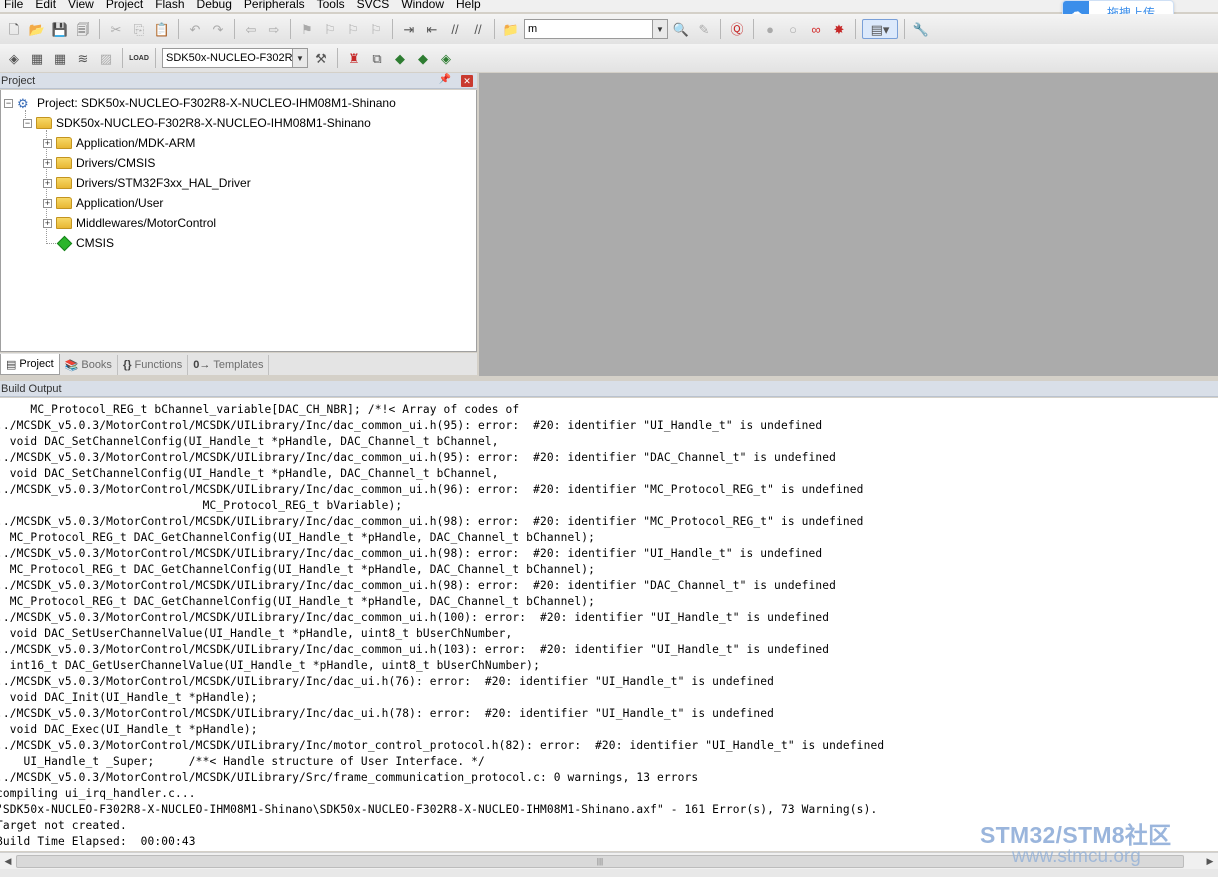 The height and width of the screenshot is (877, 1218). Describe the element at coordinates (330, 29) in the screenshot. I see `prev-bookmark-icon: ⚐` at that location.